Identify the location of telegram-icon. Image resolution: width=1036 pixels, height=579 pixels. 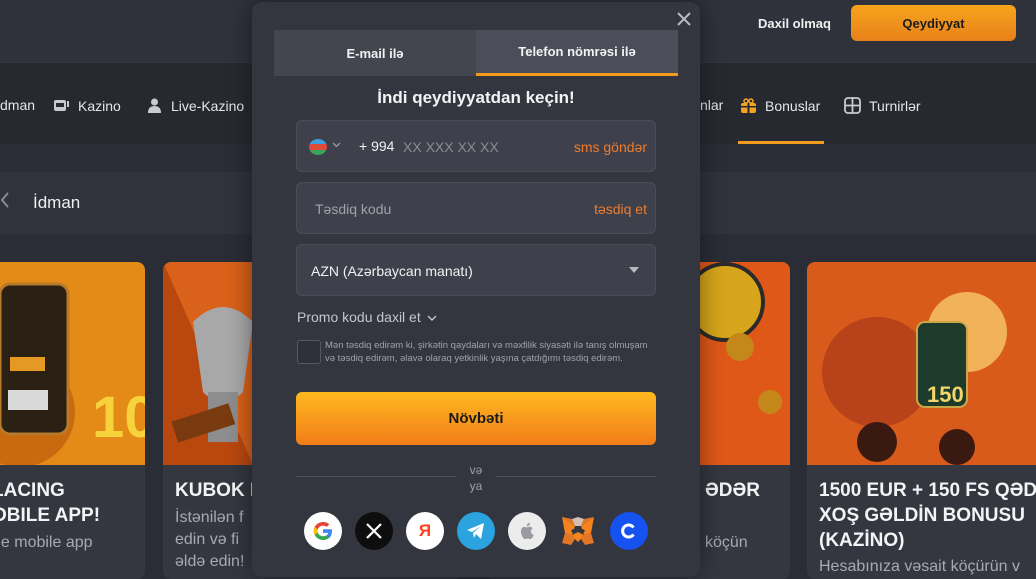
(476, 531).